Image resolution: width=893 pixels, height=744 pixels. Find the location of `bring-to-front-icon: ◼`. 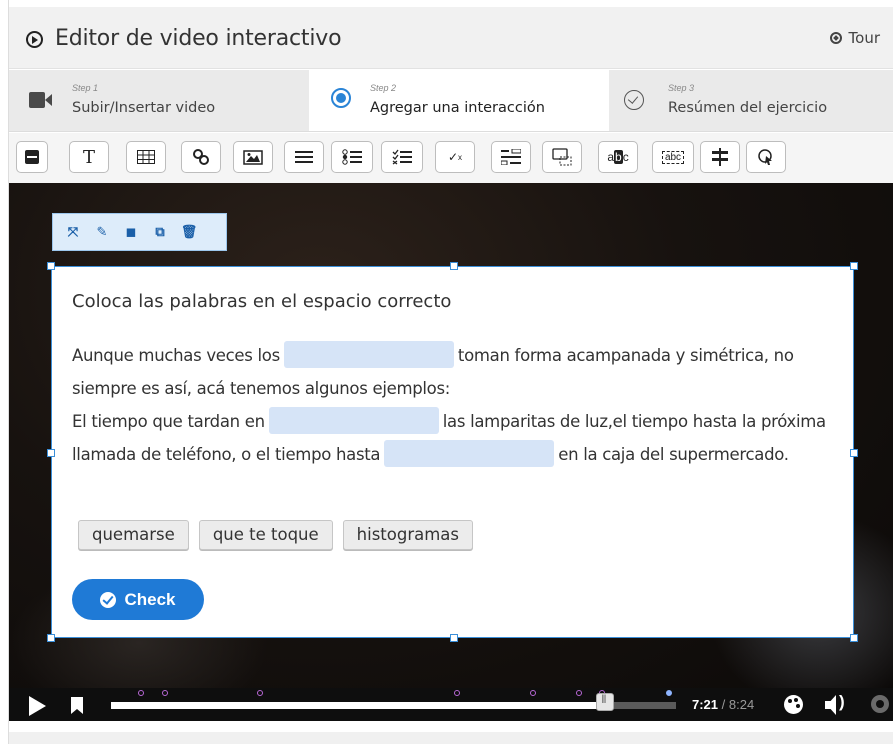

bring-to-front-icon: ◼ is located at coordinates (131, 231).